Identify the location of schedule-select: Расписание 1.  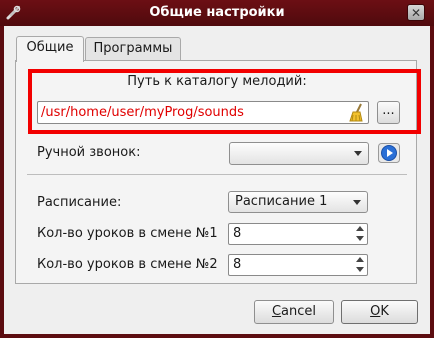
(298, 202).